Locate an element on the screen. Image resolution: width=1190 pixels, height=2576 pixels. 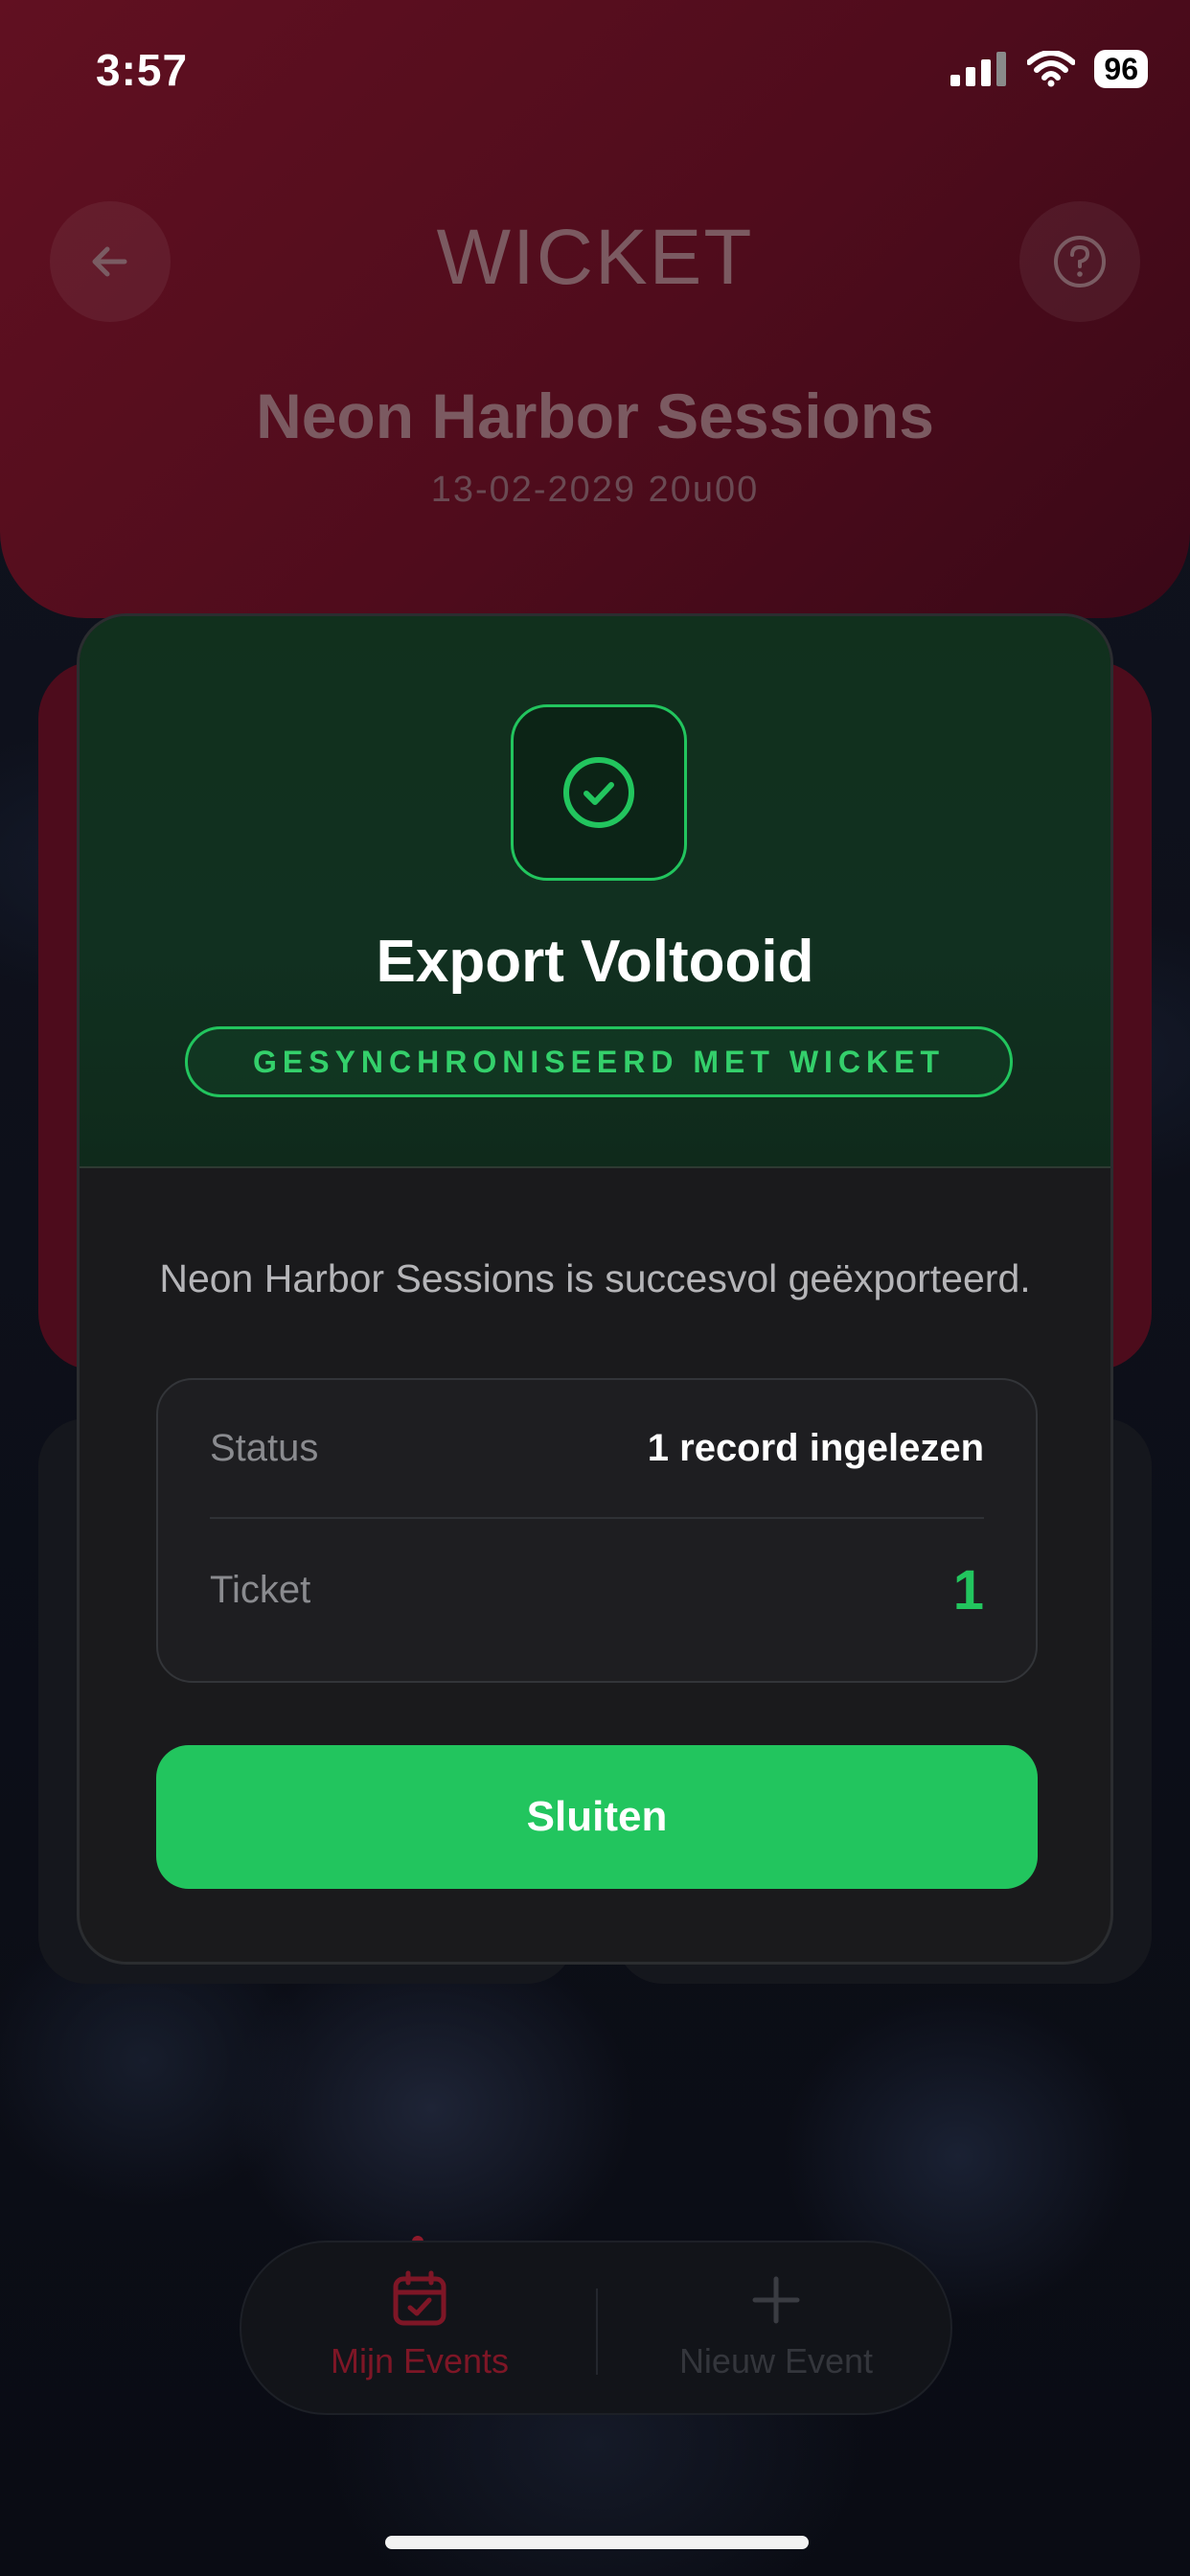
battery-indicator: 96 is located at coordinates (1121, 69).